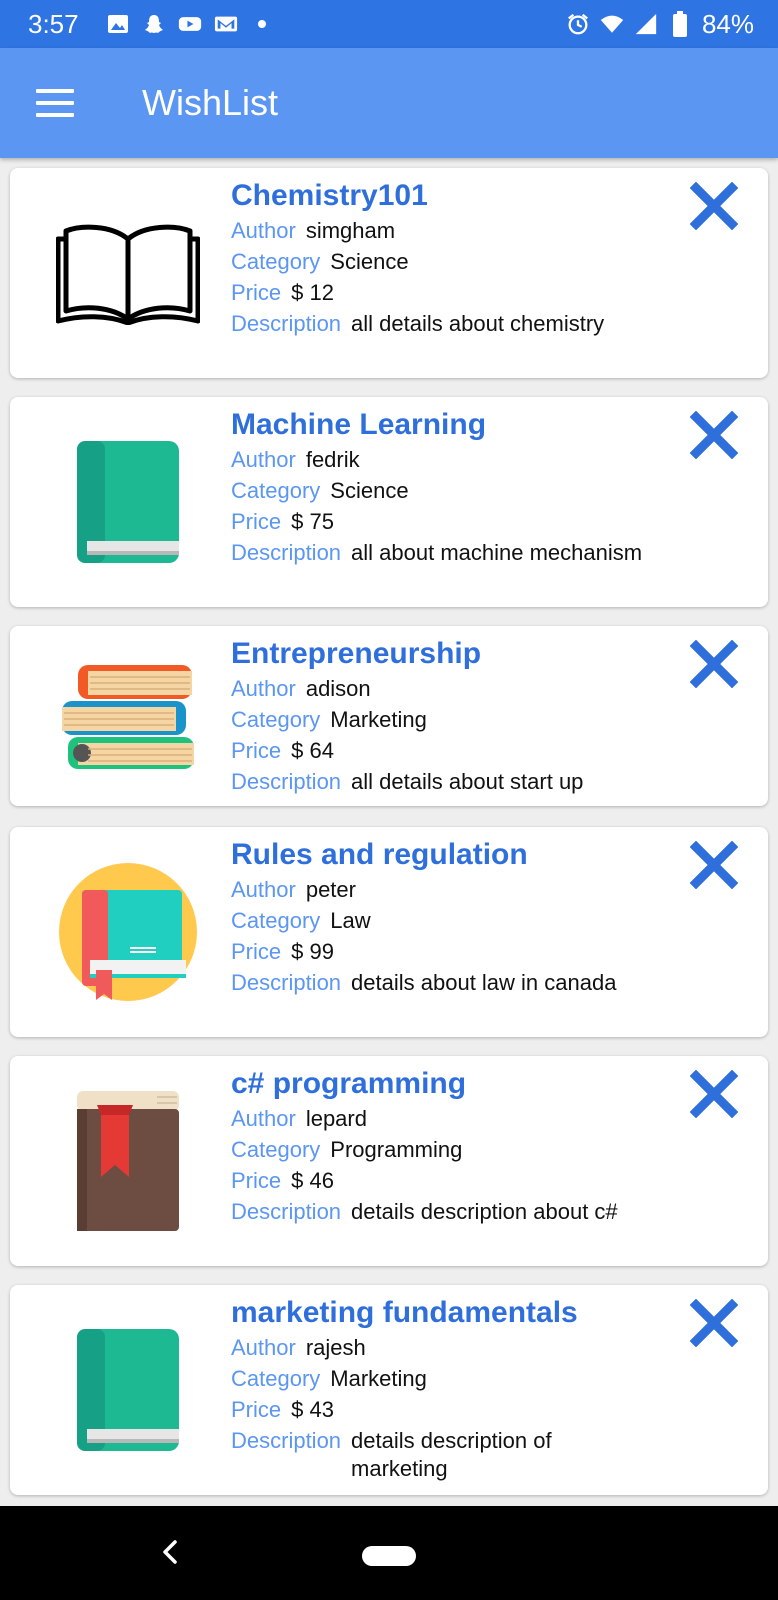 The image size is (778, 1600). What do you see at coordinates (484, 982) in the screenshot?
I see `description-value: details about law in canada` at bounding box center [484, 982].